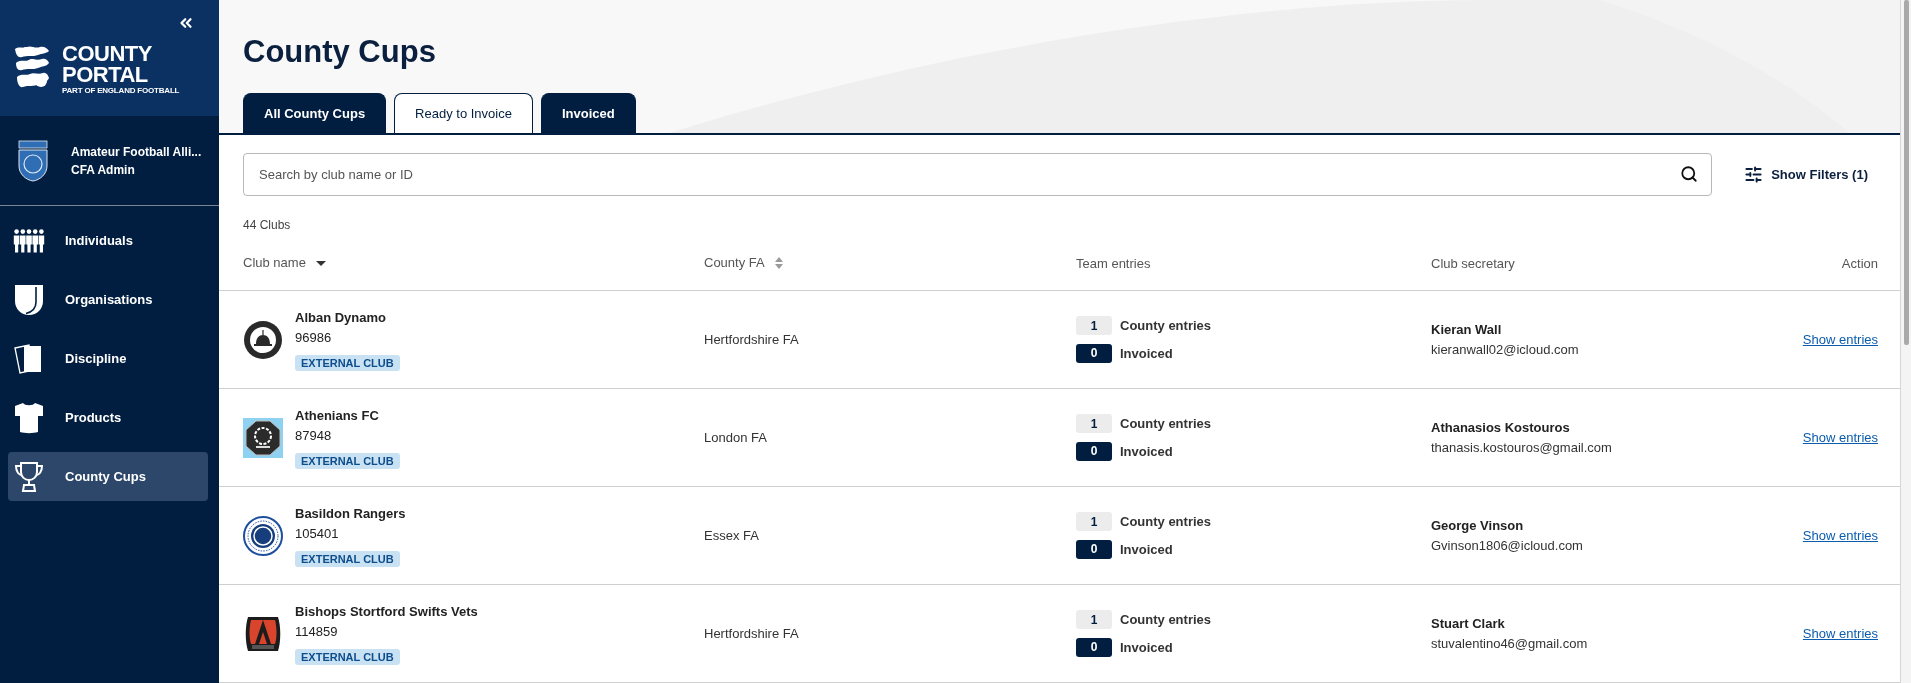 The height and width of the screenshot is (683, 1911). Describe the element at coordinates (121, 91) in the screenshot. I see `logo-tagline: PART OF ENGLAND FOOTBALL` at that location.